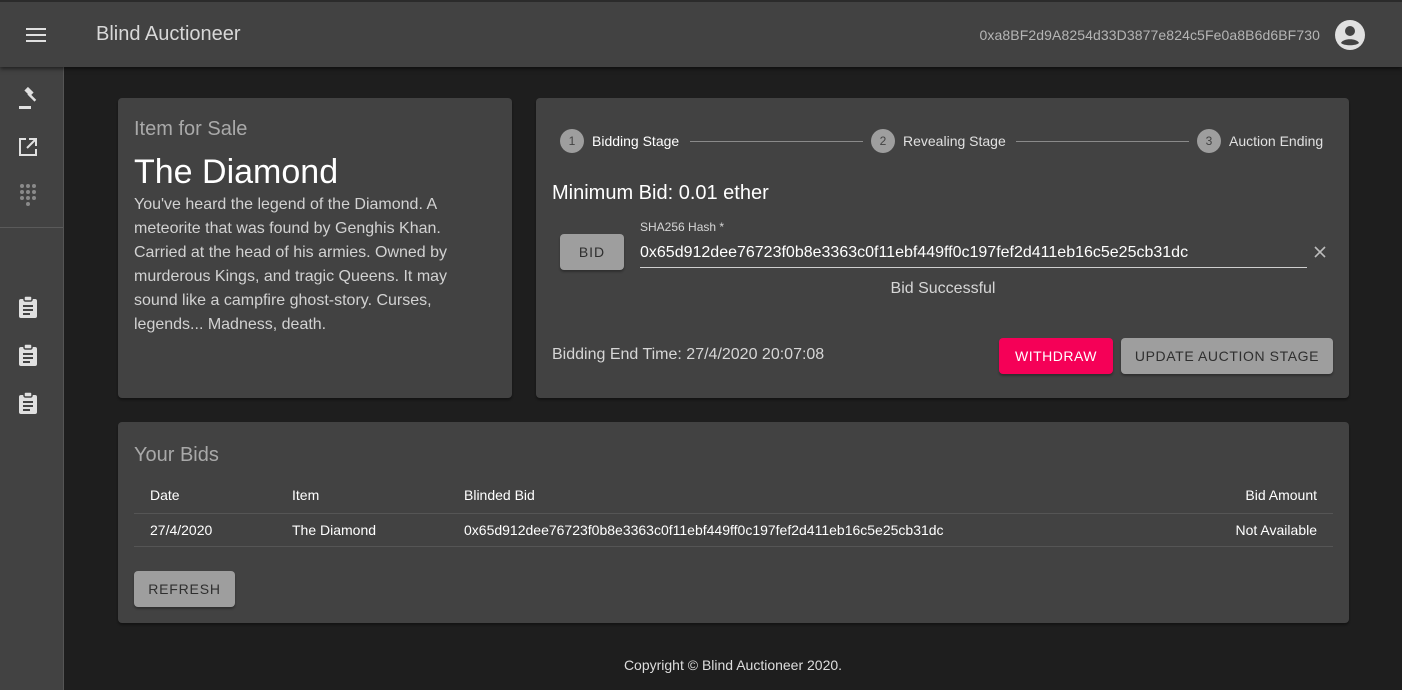 The image size is (1402, 690). I want to click on step-number: 2, so click(883, 141).